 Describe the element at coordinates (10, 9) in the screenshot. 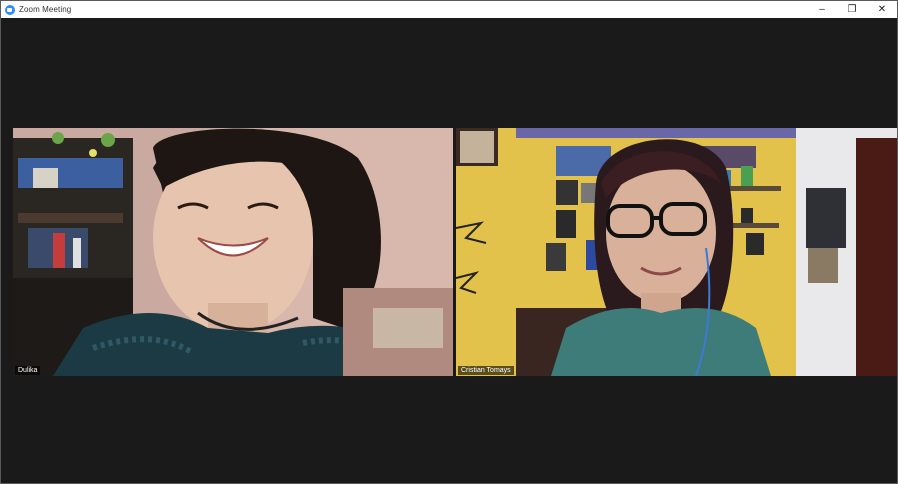

I see `zoom-app-icon` at that location.